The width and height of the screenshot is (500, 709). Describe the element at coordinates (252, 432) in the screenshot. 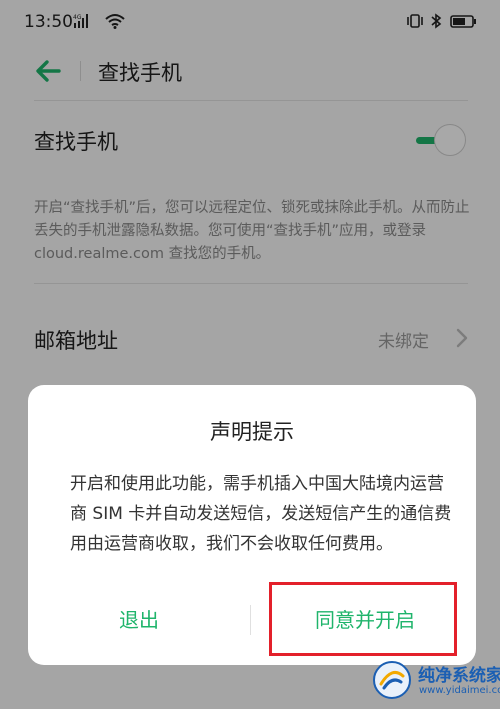

I see `dialog-title: 声明提示` at that location.